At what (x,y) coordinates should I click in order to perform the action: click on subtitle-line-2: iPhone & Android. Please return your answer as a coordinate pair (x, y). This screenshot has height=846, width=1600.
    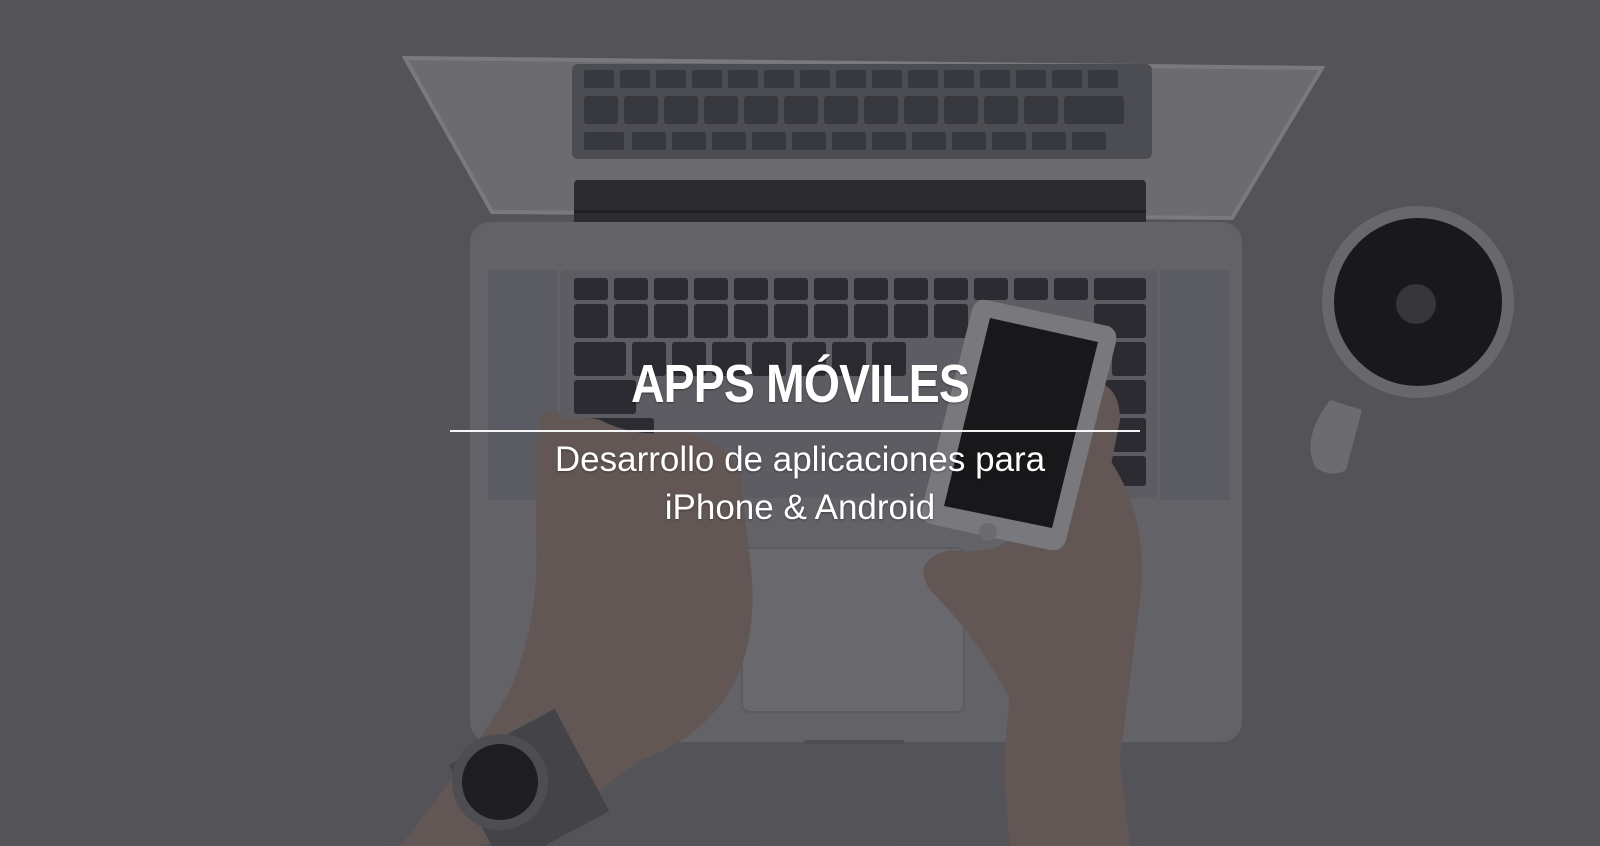
    Looking at the image, I should click on (800, 507).